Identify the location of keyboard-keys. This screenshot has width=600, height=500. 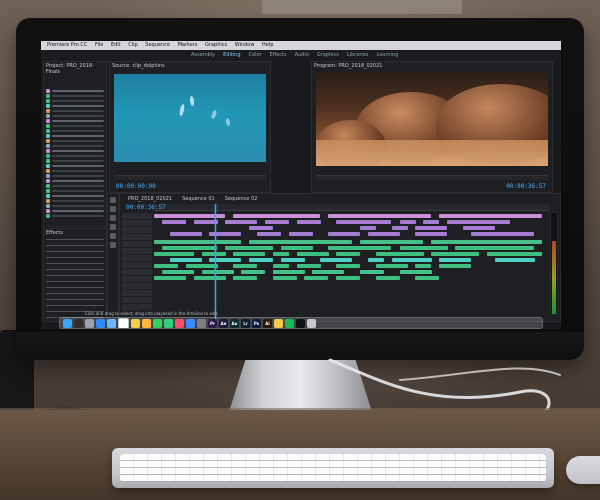
(333, 468).